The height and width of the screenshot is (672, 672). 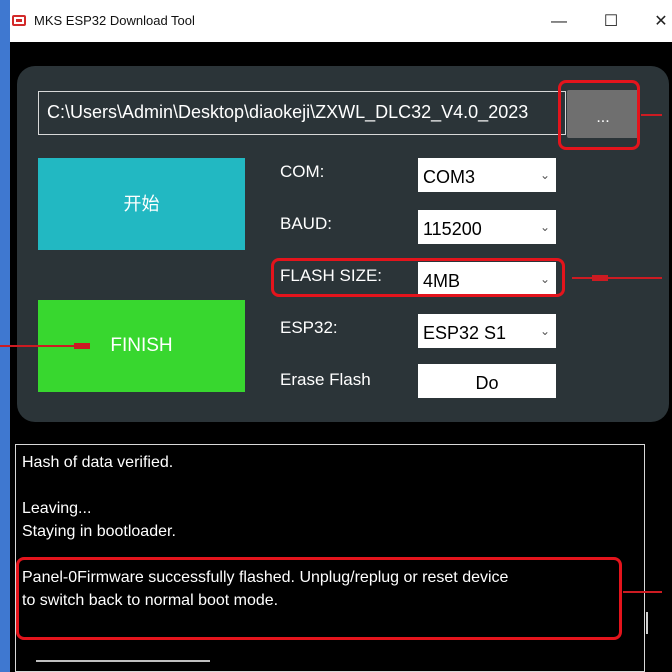 What do you see at coordinates (559, 22) in the screenshot?
I see `minimize-button: —` at bounding box center [559, 22].